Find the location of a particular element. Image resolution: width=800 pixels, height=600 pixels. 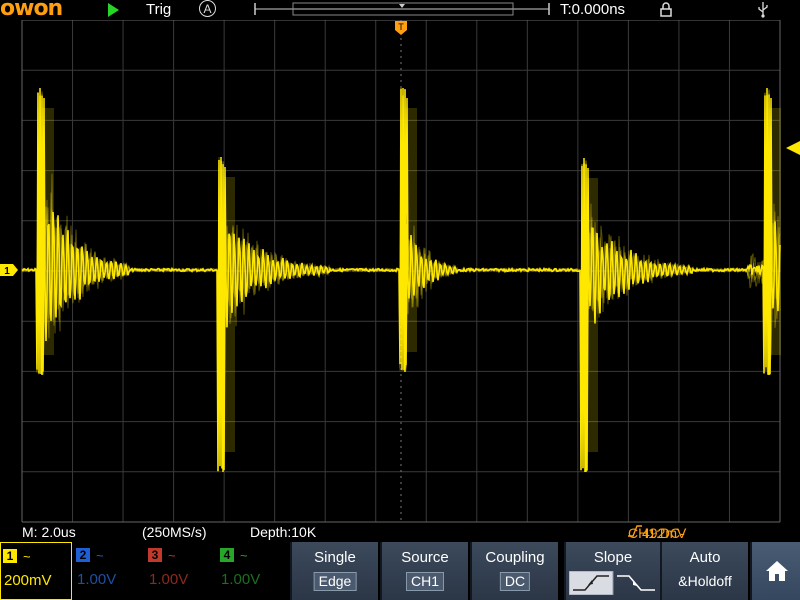

channel-1-badge: 1 is located at coordinates (10, 556).